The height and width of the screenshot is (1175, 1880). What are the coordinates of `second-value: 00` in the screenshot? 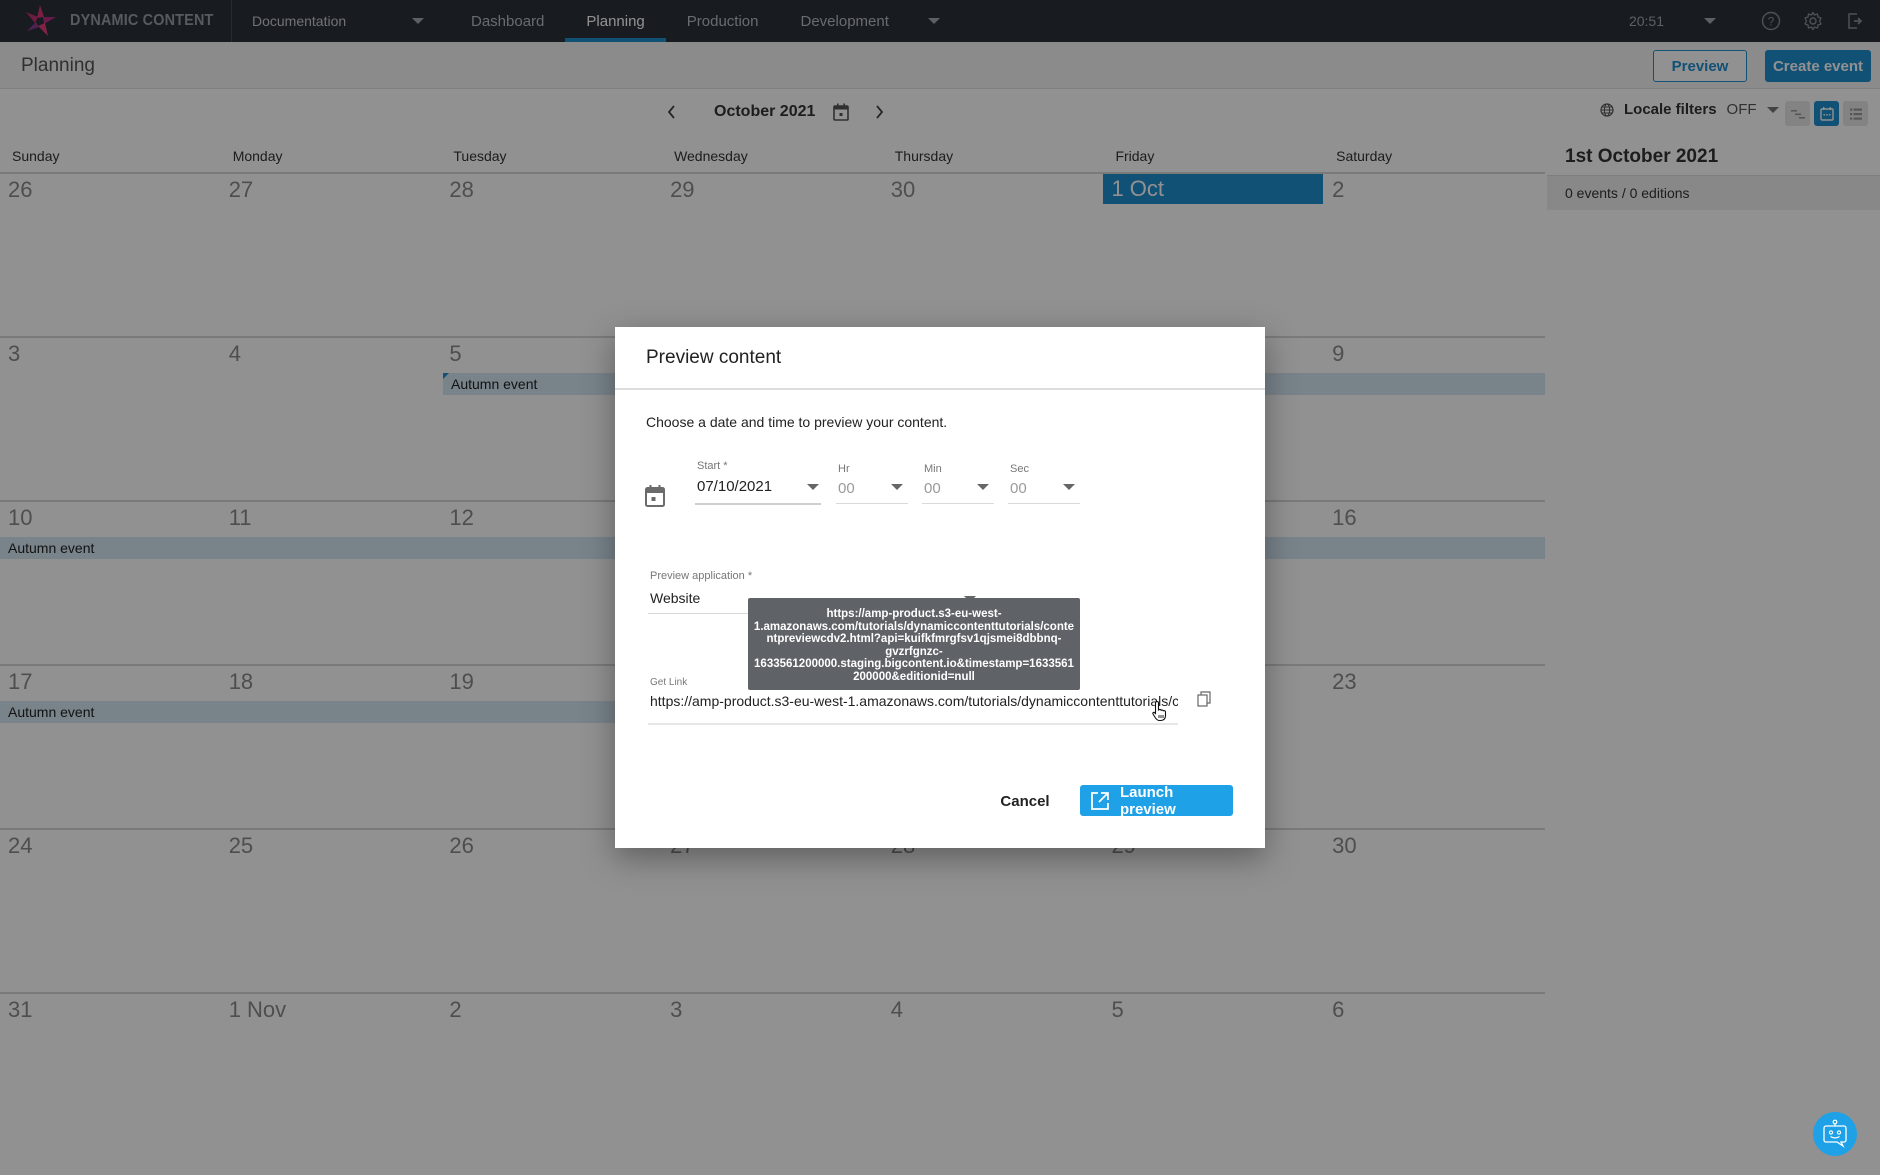 It's located at (1018, 488).